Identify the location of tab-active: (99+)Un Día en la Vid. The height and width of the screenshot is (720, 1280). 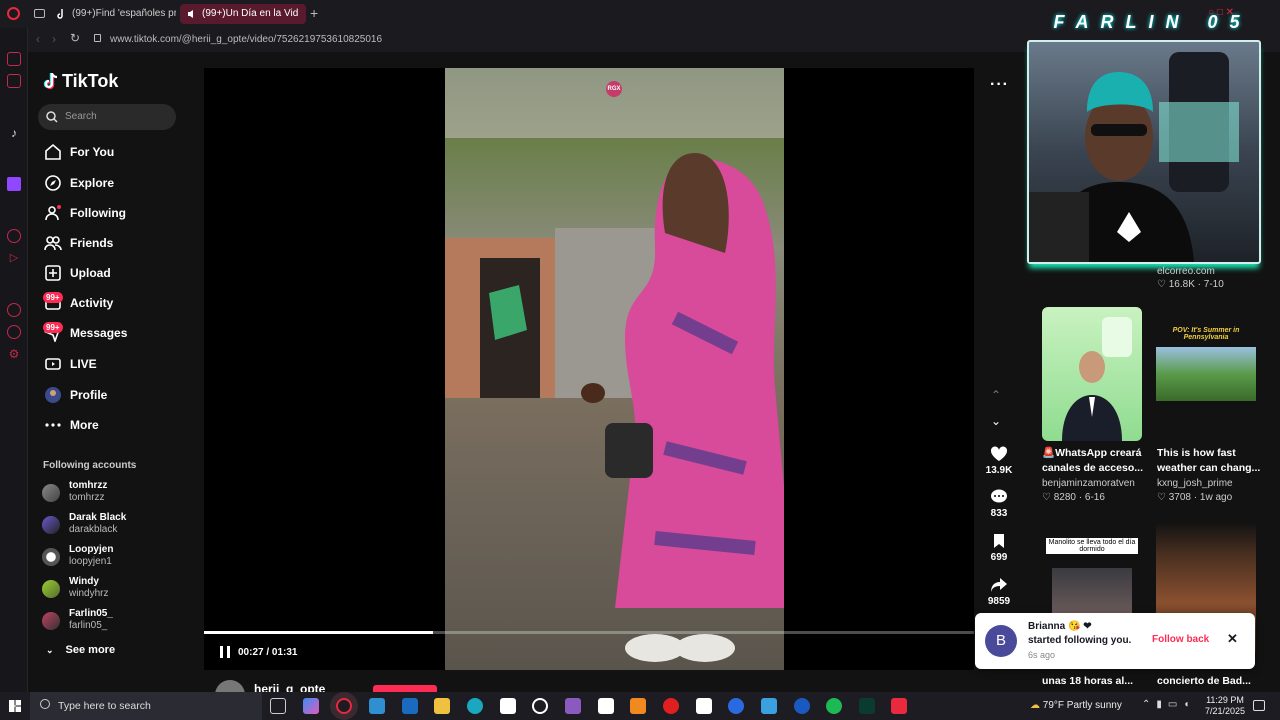
(243, 14).